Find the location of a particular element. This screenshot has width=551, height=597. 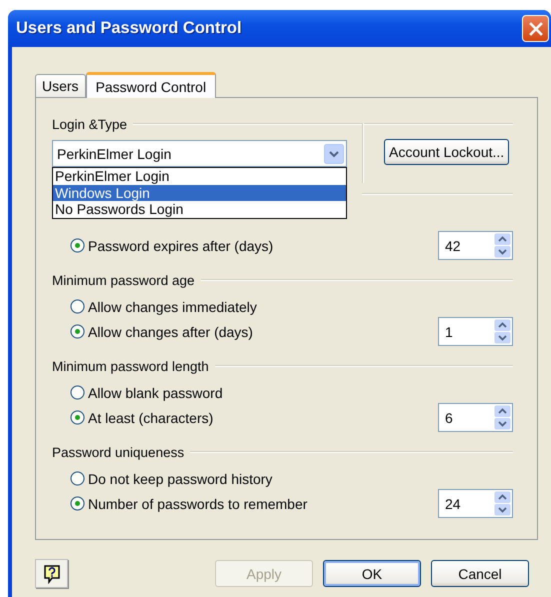

group-title: Password uniqueness is located at coordinates (119, 452).